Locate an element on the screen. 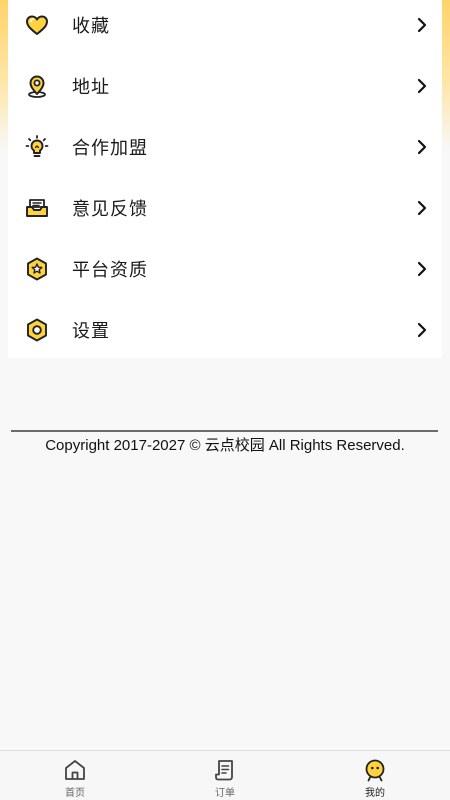 This screenshot has height=800, width=450. bottom-tab-bar: 首页 订单 我的 is located at coordinates (225, 775).